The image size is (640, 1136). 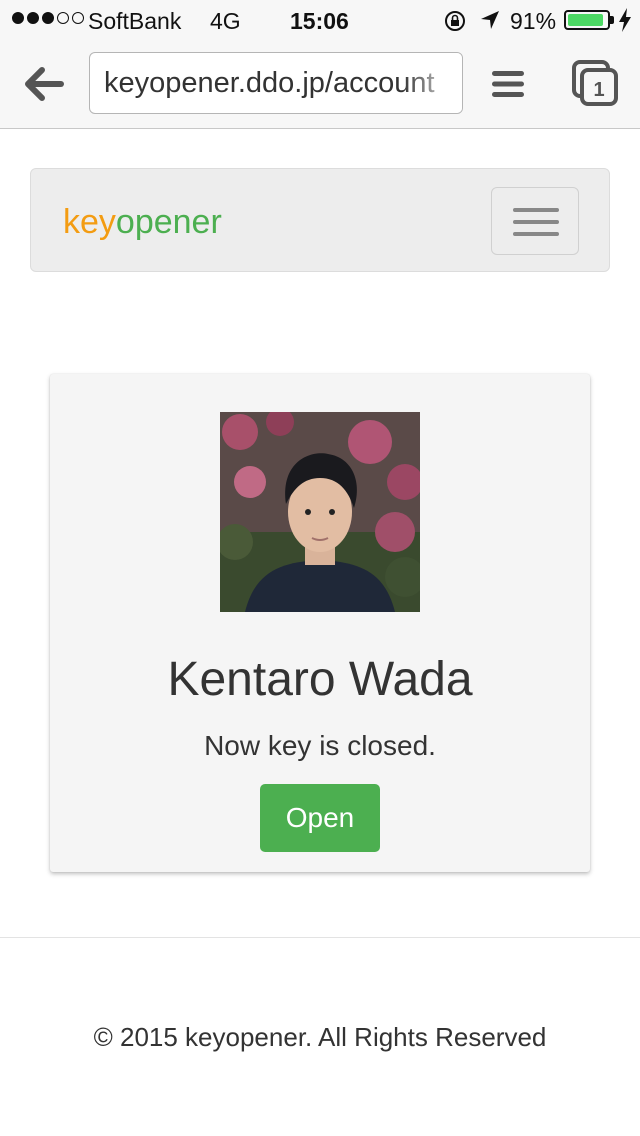 I want to click on navbar-toggle-button, so click(x=535, y=221).